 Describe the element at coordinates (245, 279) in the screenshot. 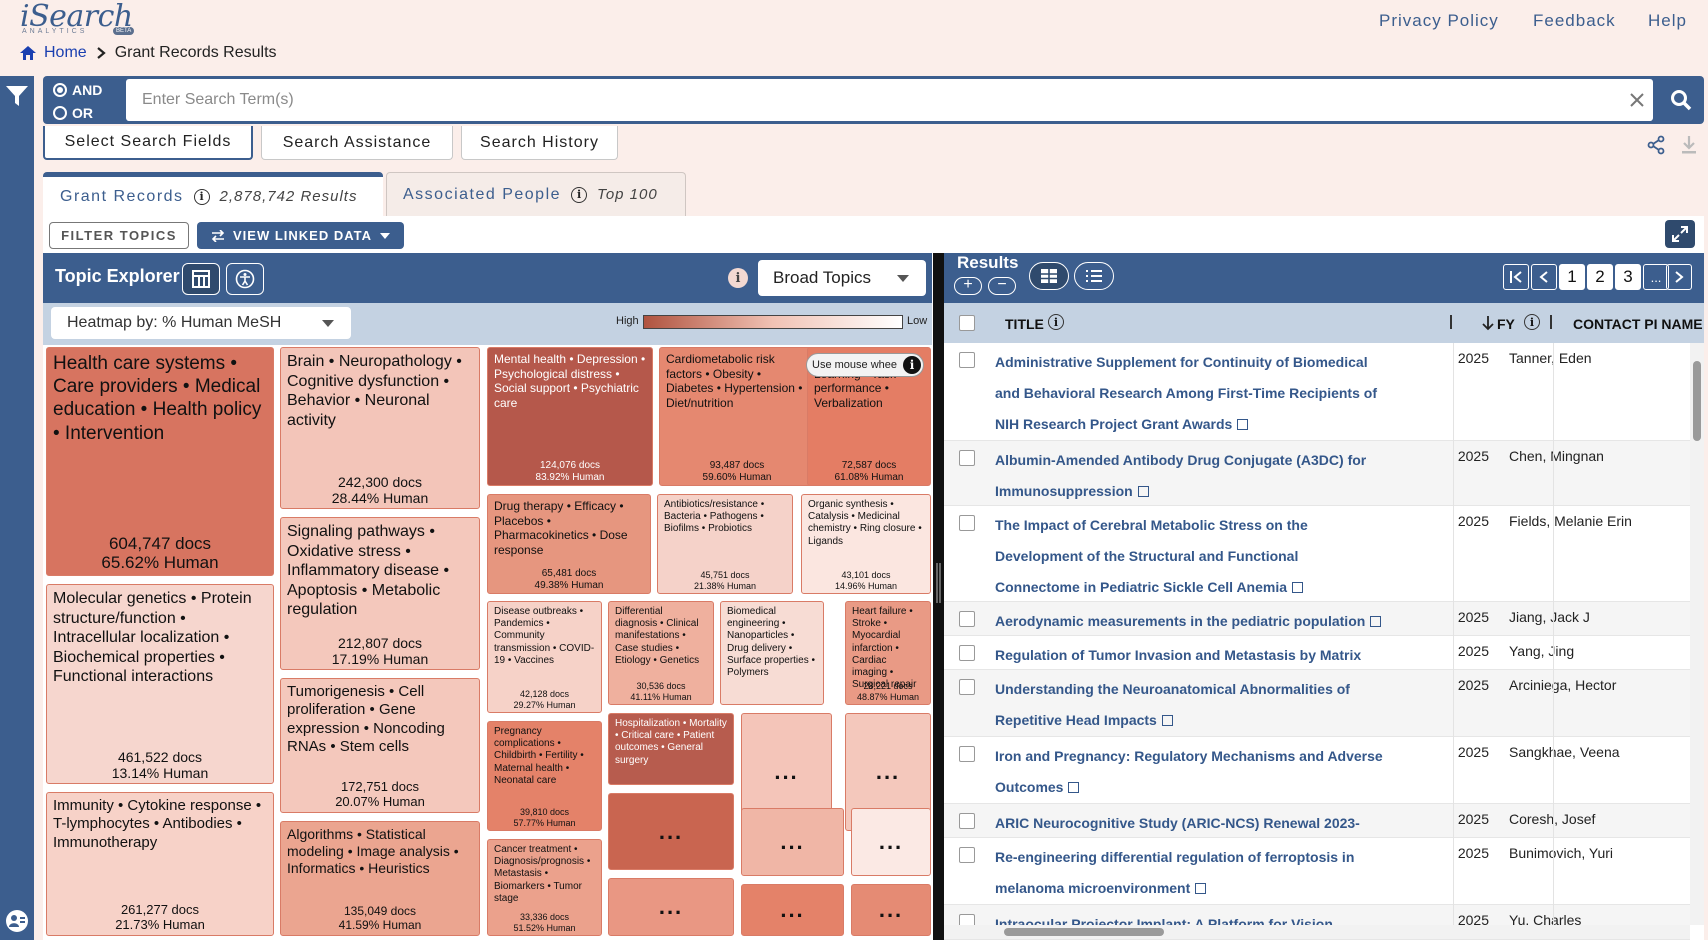

I see `accessibility-button` at that location.